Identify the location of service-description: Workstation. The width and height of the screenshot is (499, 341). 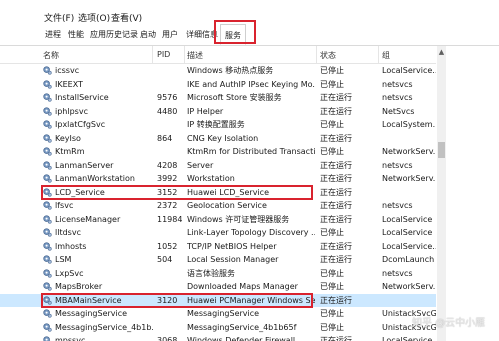
(211, 178).